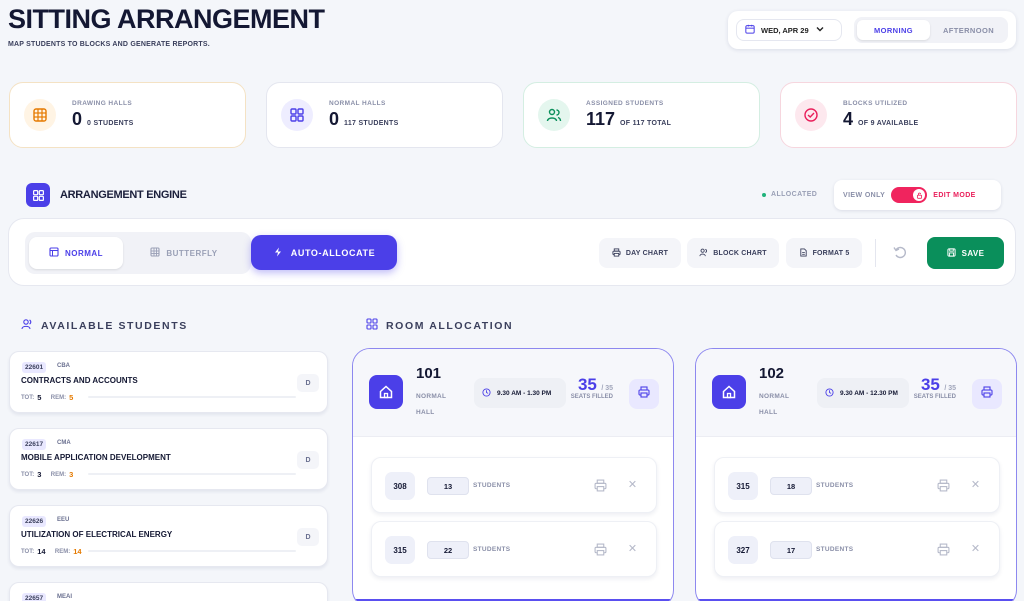 The height and width of the screenshot is (601, 1024). I want to click on block-row: 315 22 STUDENTS ✕, so click(514, 549).